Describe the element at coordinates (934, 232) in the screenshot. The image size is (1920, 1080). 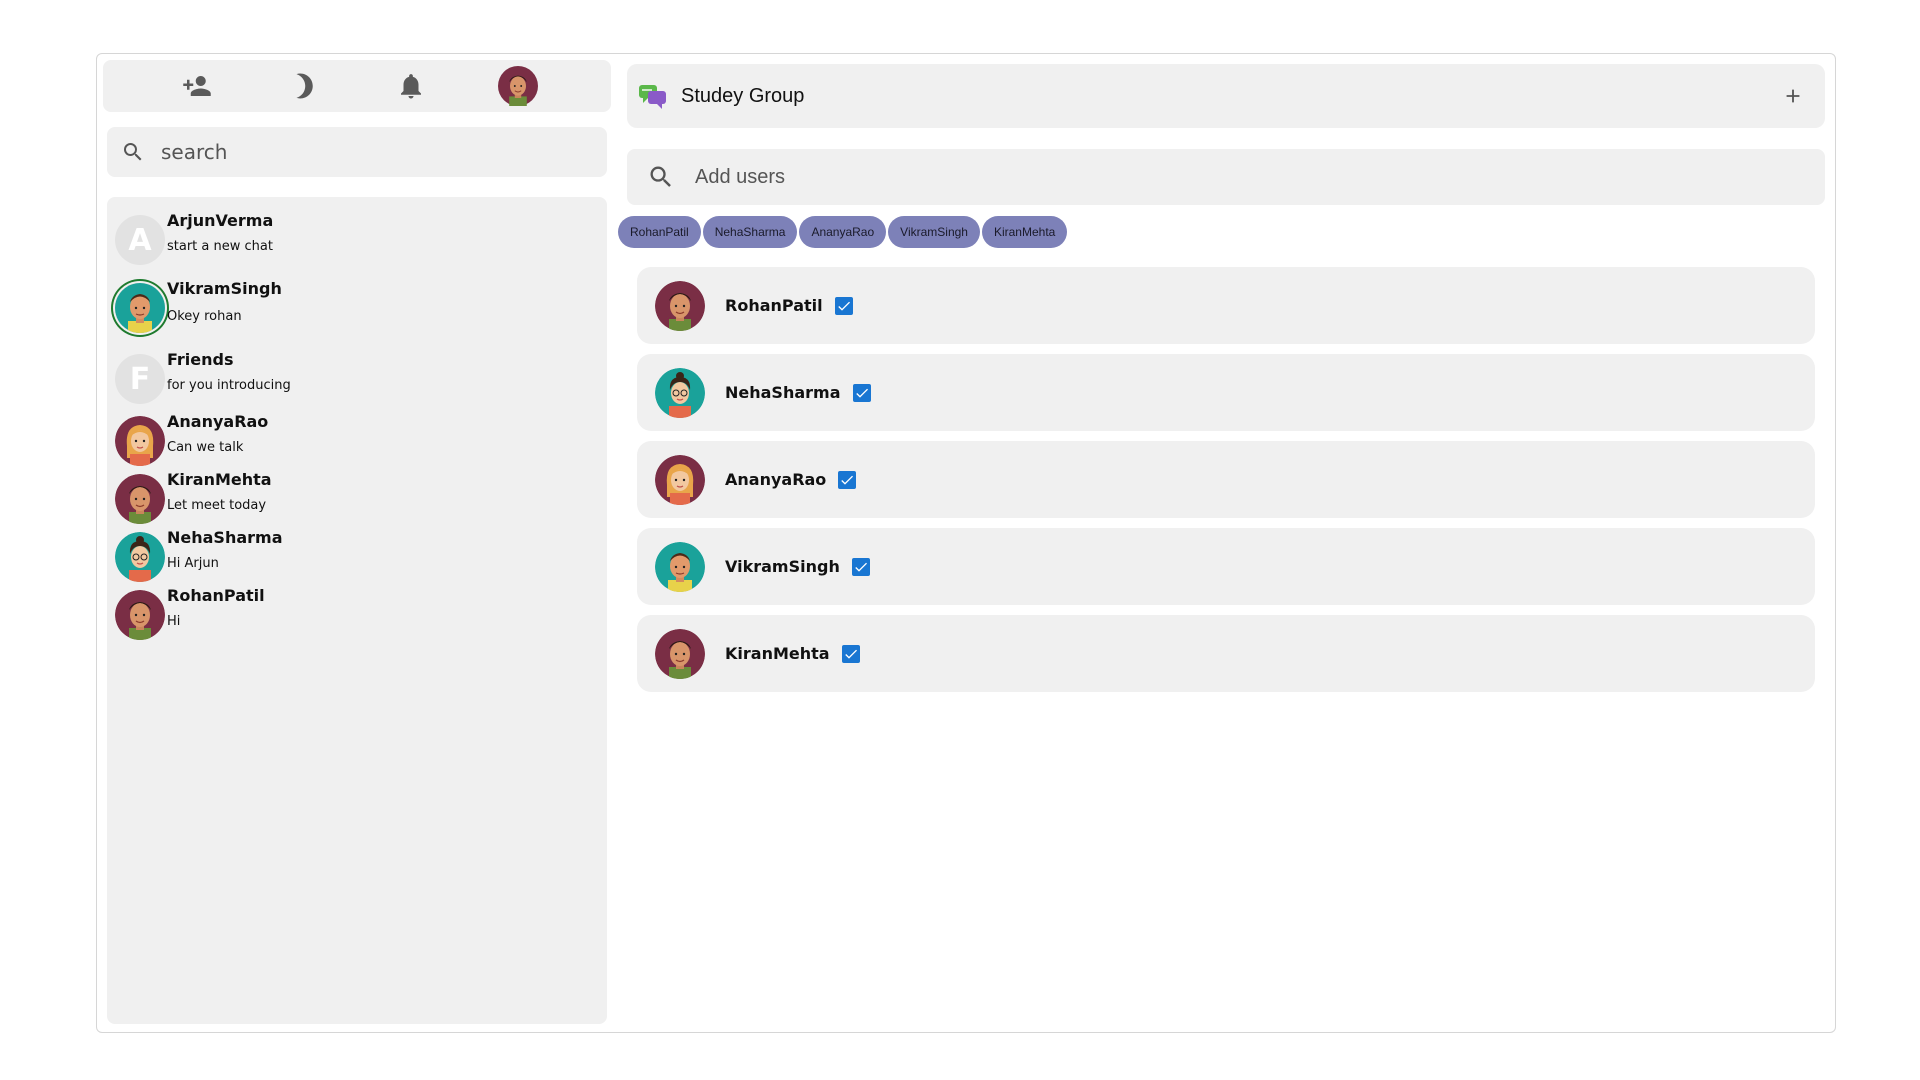
I see `user-chip: VikramSingh` at that location.